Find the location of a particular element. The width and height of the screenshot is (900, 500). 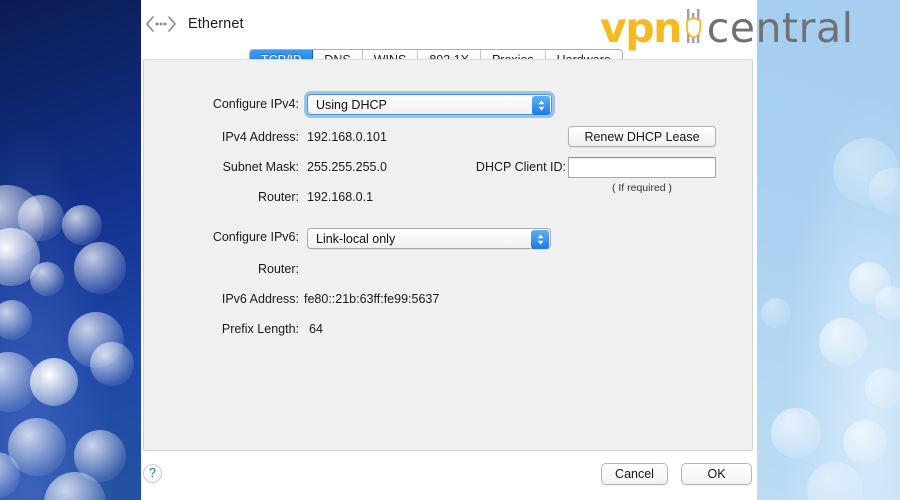

help-button: ? is located at coordinates (152, 473).